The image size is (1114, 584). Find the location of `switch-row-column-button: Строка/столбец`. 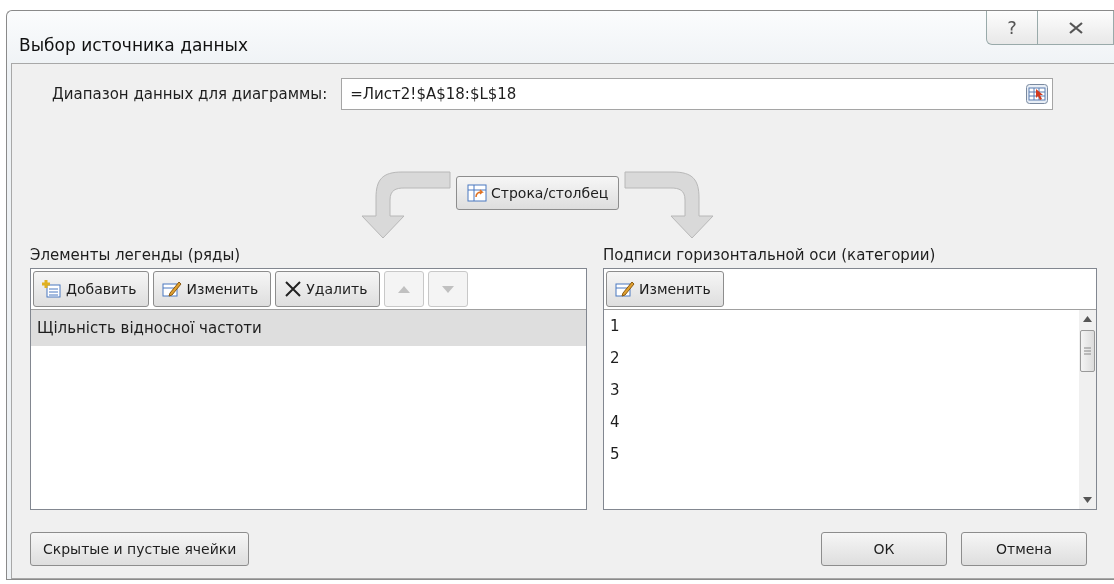

switch-row-column-button: Строка/столбец is located at coordinates (538, 193).